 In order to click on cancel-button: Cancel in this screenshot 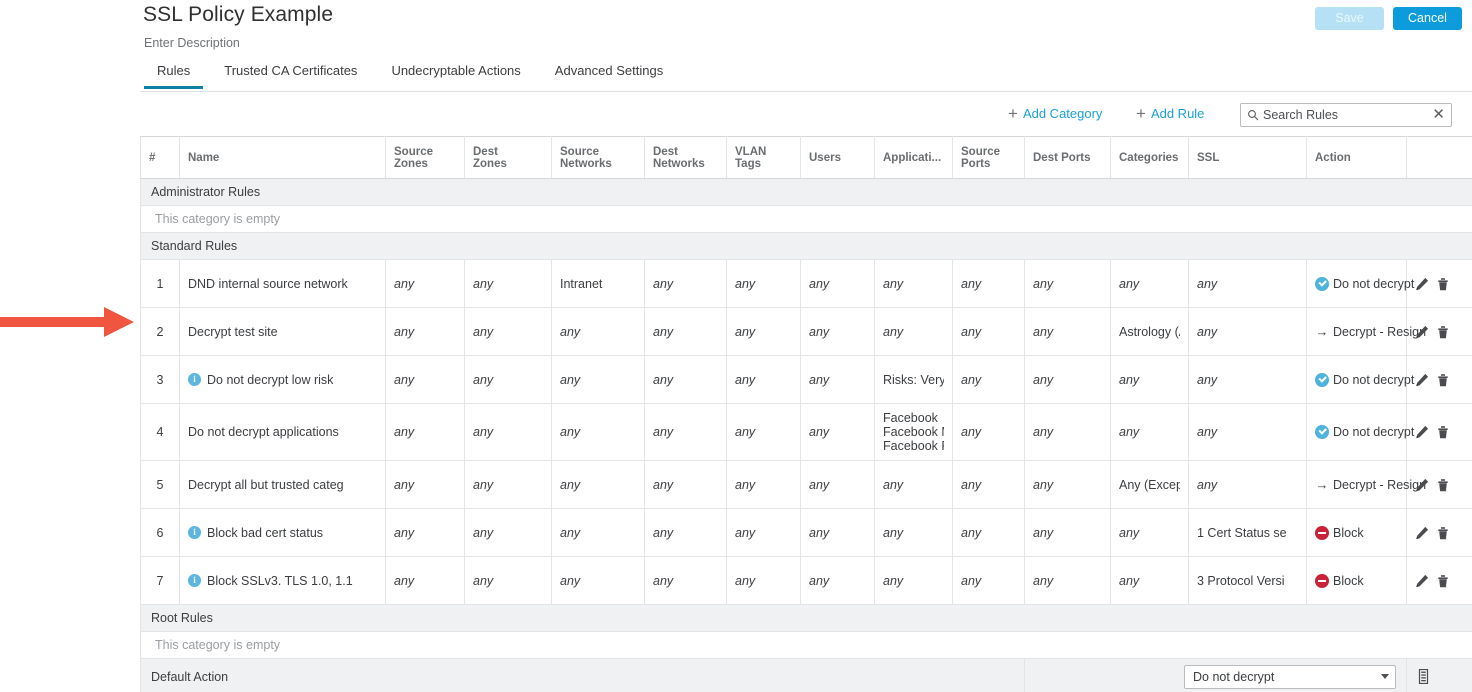, I will do `click(1427, 18)`.